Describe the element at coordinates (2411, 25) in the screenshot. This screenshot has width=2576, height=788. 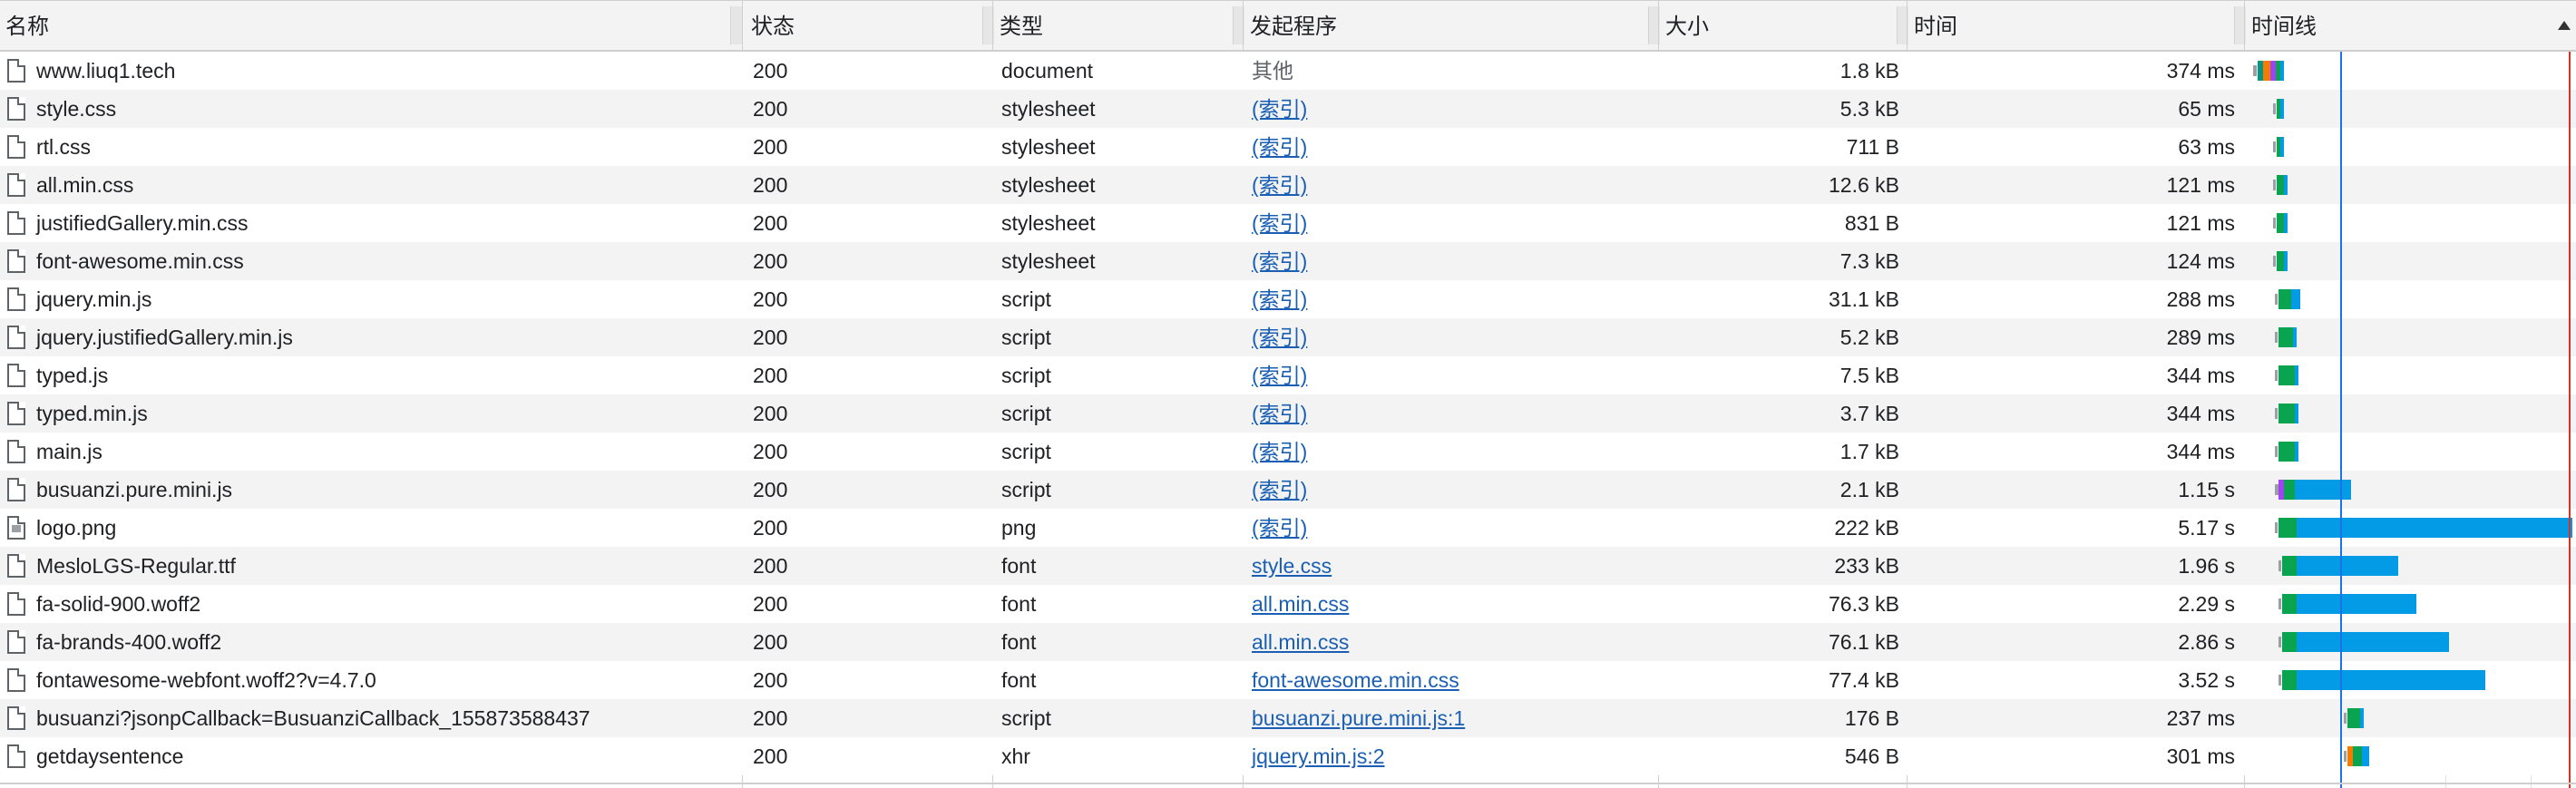
I see `column-header-waterfall: 时间线` at that location.